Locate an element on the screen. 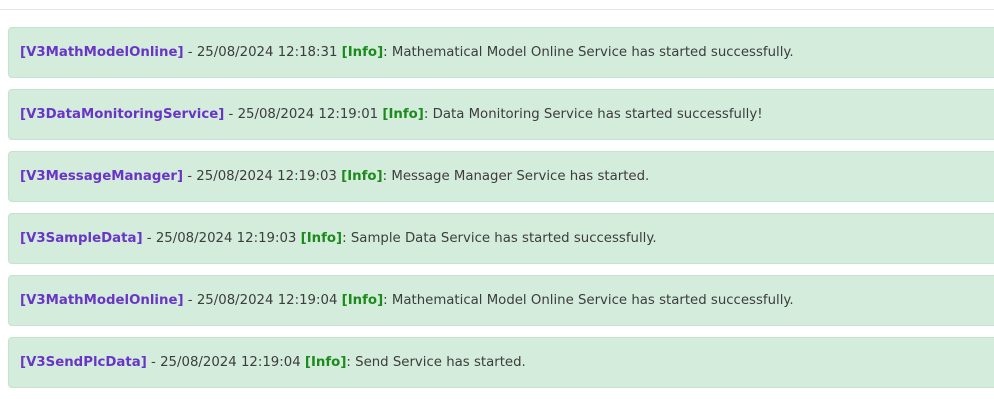  top-divider is located at coordinates (497, 9).